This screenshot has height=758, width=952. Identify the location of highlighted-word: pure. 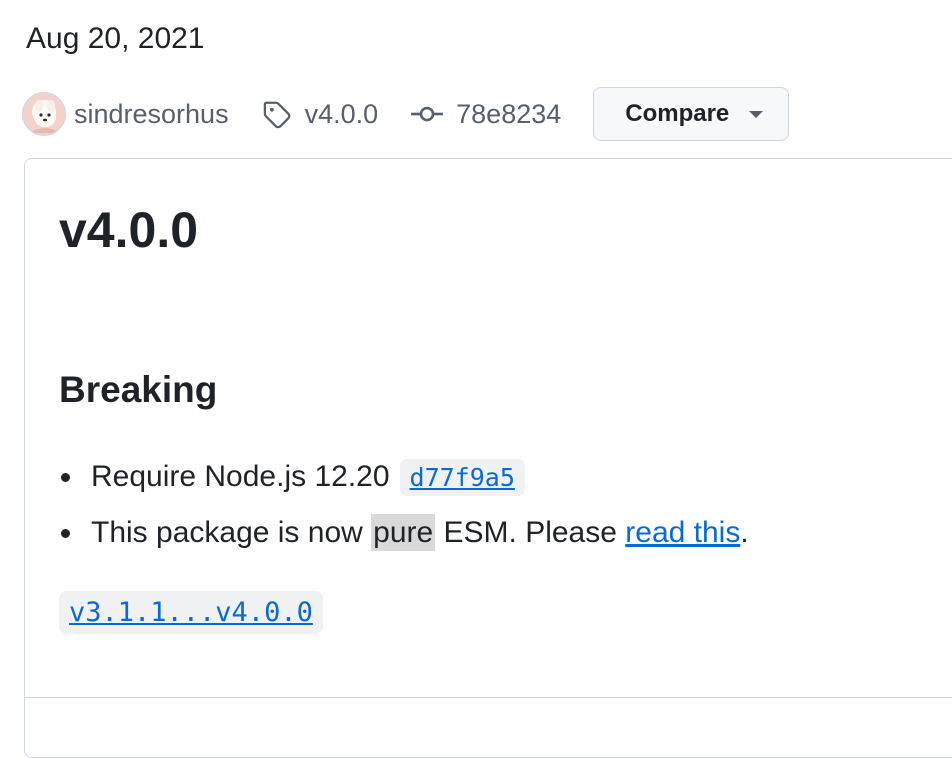
(403, 532).